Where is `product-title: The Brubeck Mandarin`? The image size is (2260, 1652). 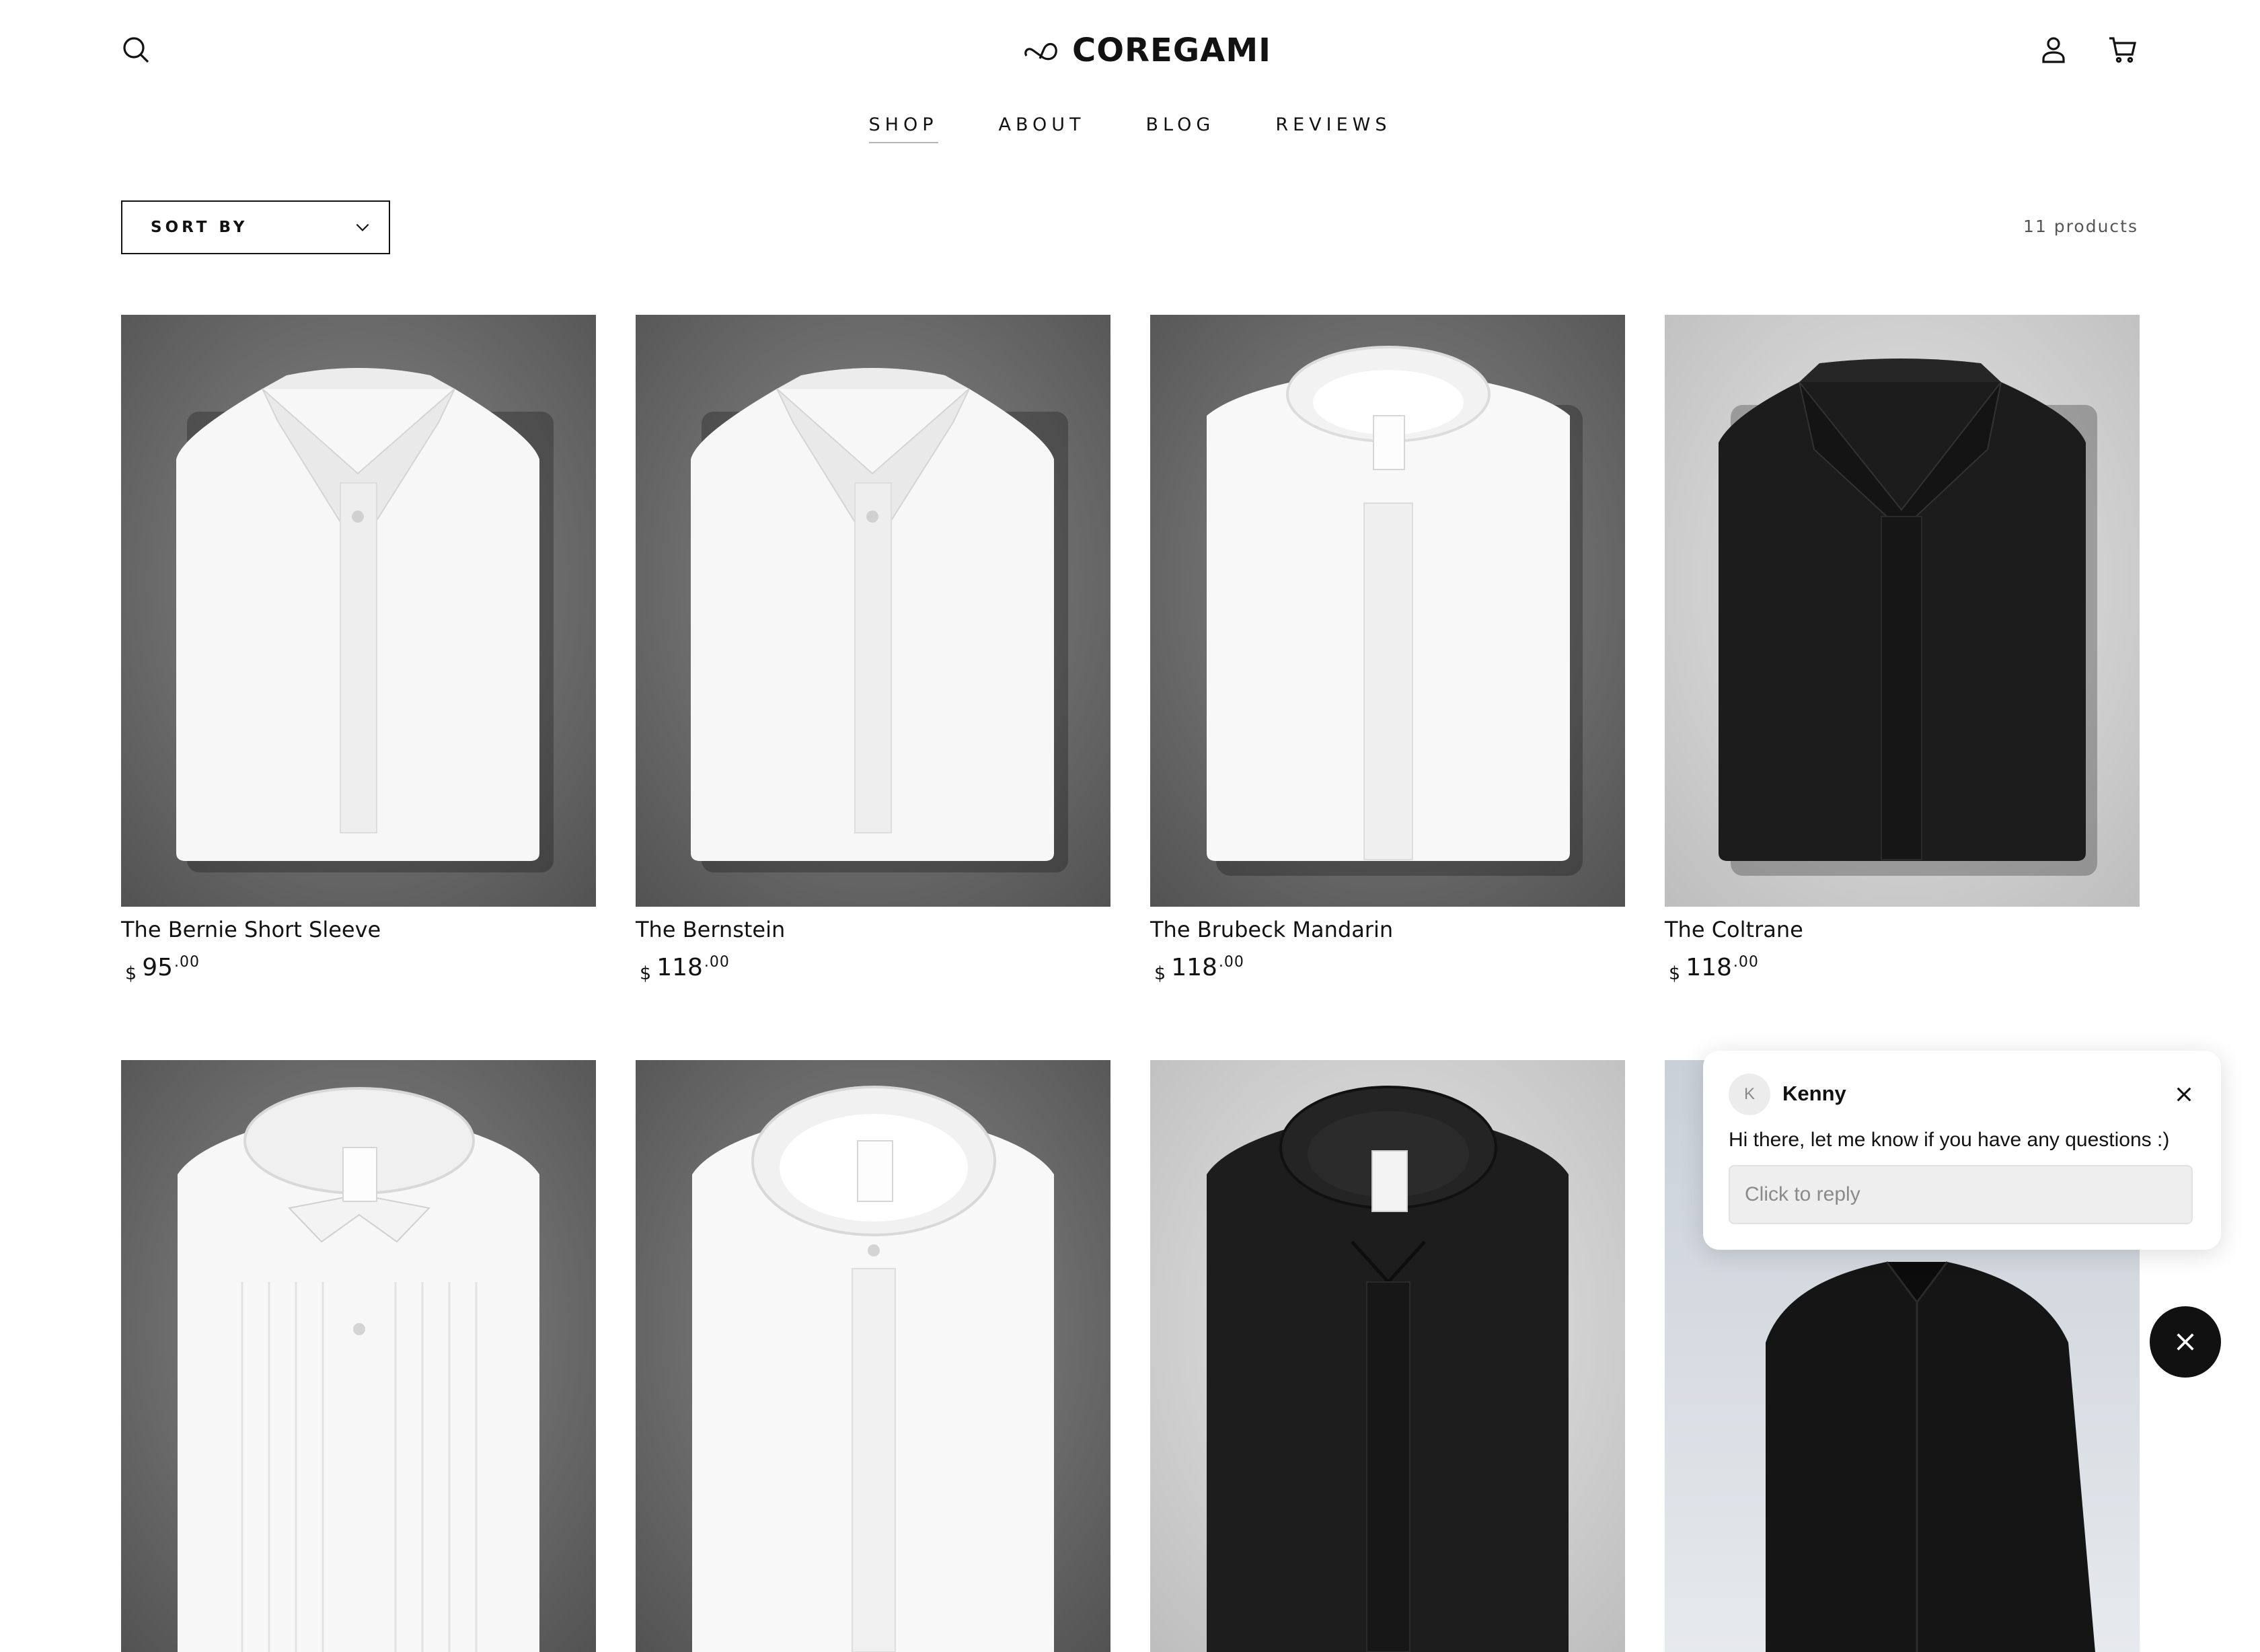
product-title: The Brubeck Mandarin is located at coordinates (1272, 929).